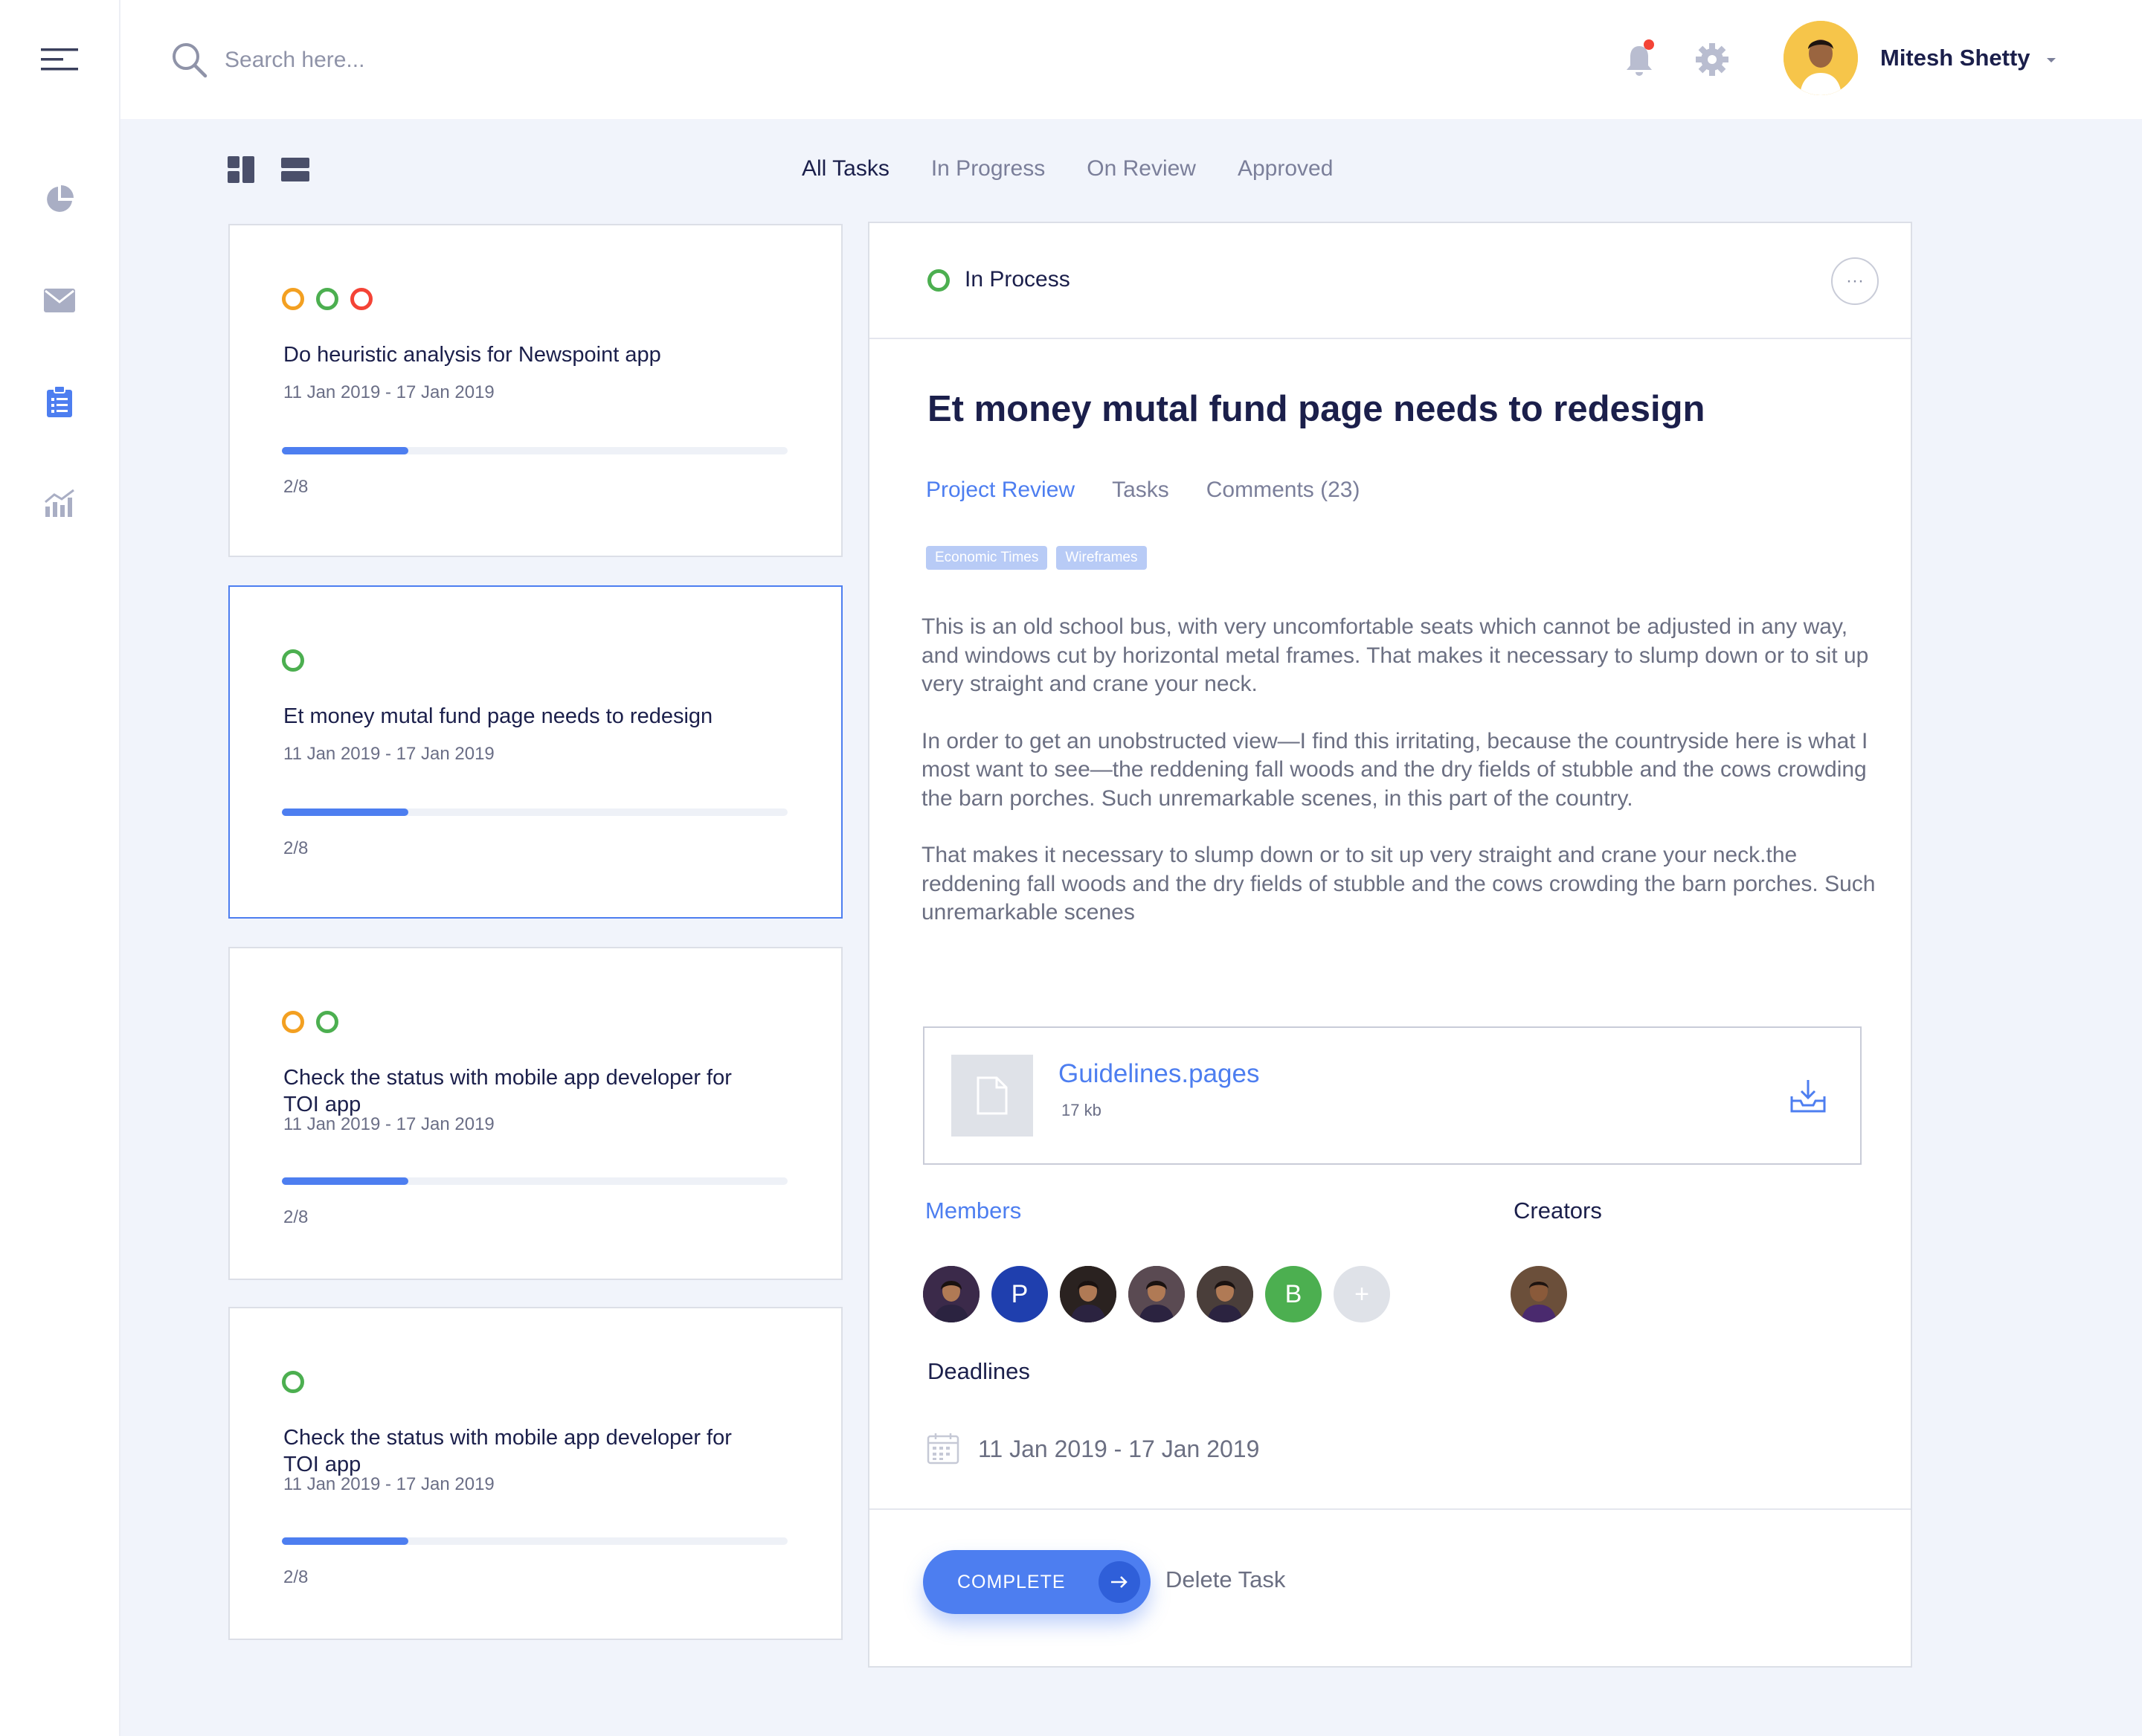 The width and height of the screenshot is (2142, 1736). What do you see at coordinates (1390, 281) in the screenshot?
I see `detail-header: In Process ···` at bounding box center [1390, 281].